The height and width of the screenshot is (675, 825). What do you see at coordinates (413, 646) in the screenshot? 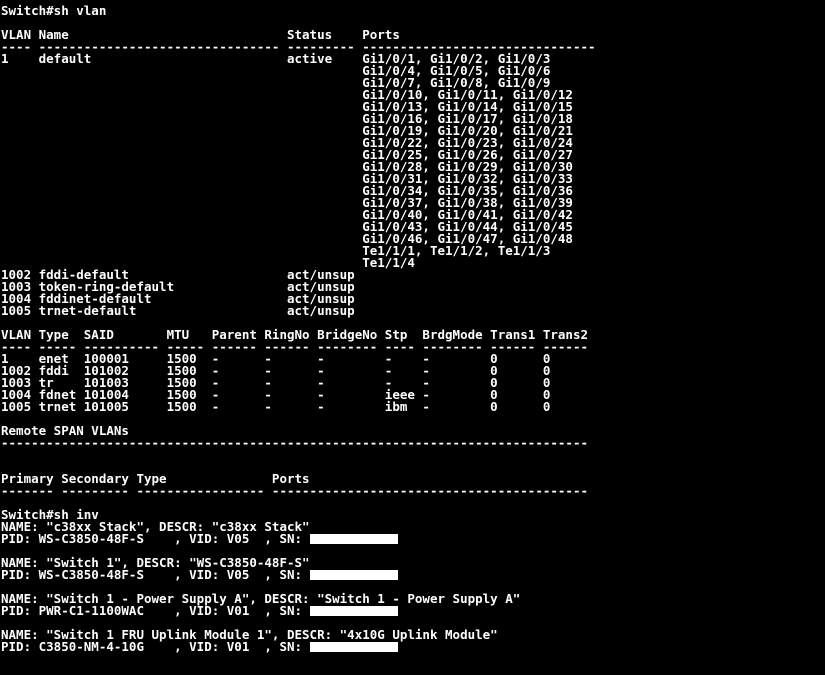
I see `terminal-line: PID: C3850-NM-4-10G , VID: V01 , SN:` at bounding box center [413, 646].